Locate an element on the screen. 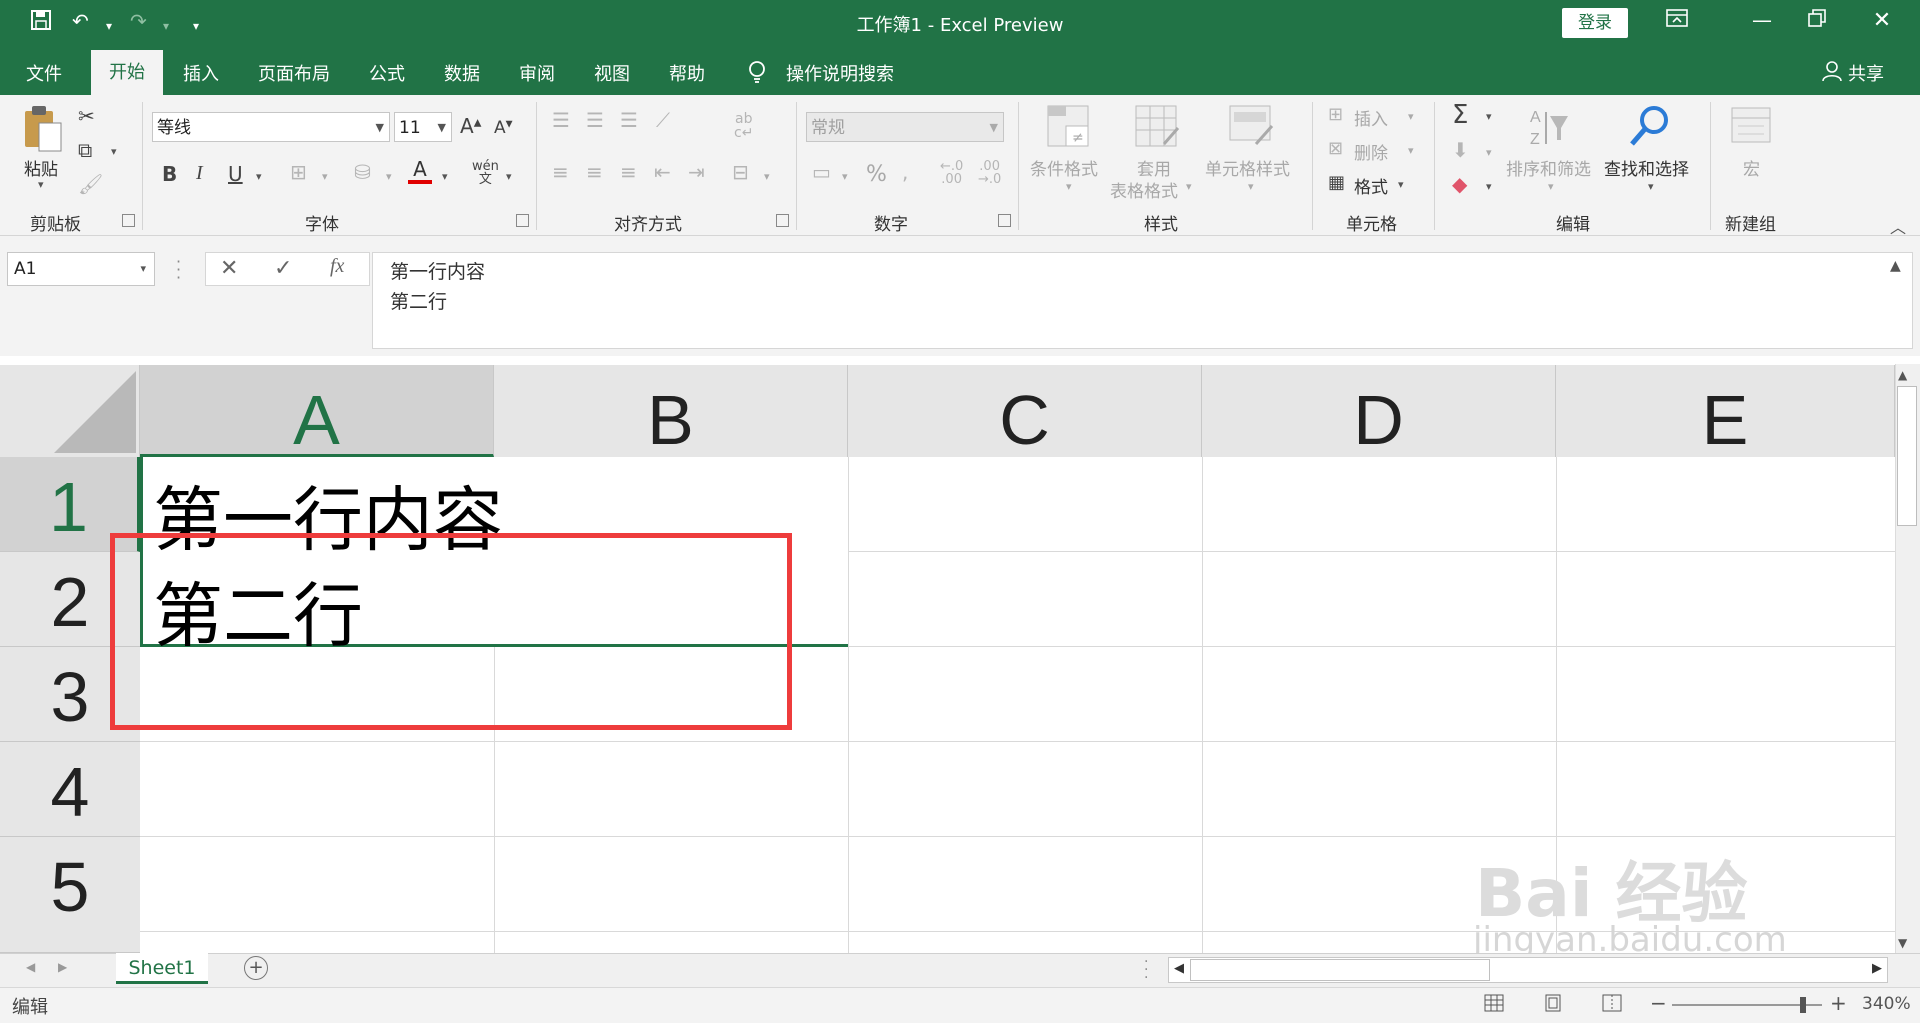 This screenshot has width=1920, height=1023. font-color-icon: A is located at coordinates (420, 172).